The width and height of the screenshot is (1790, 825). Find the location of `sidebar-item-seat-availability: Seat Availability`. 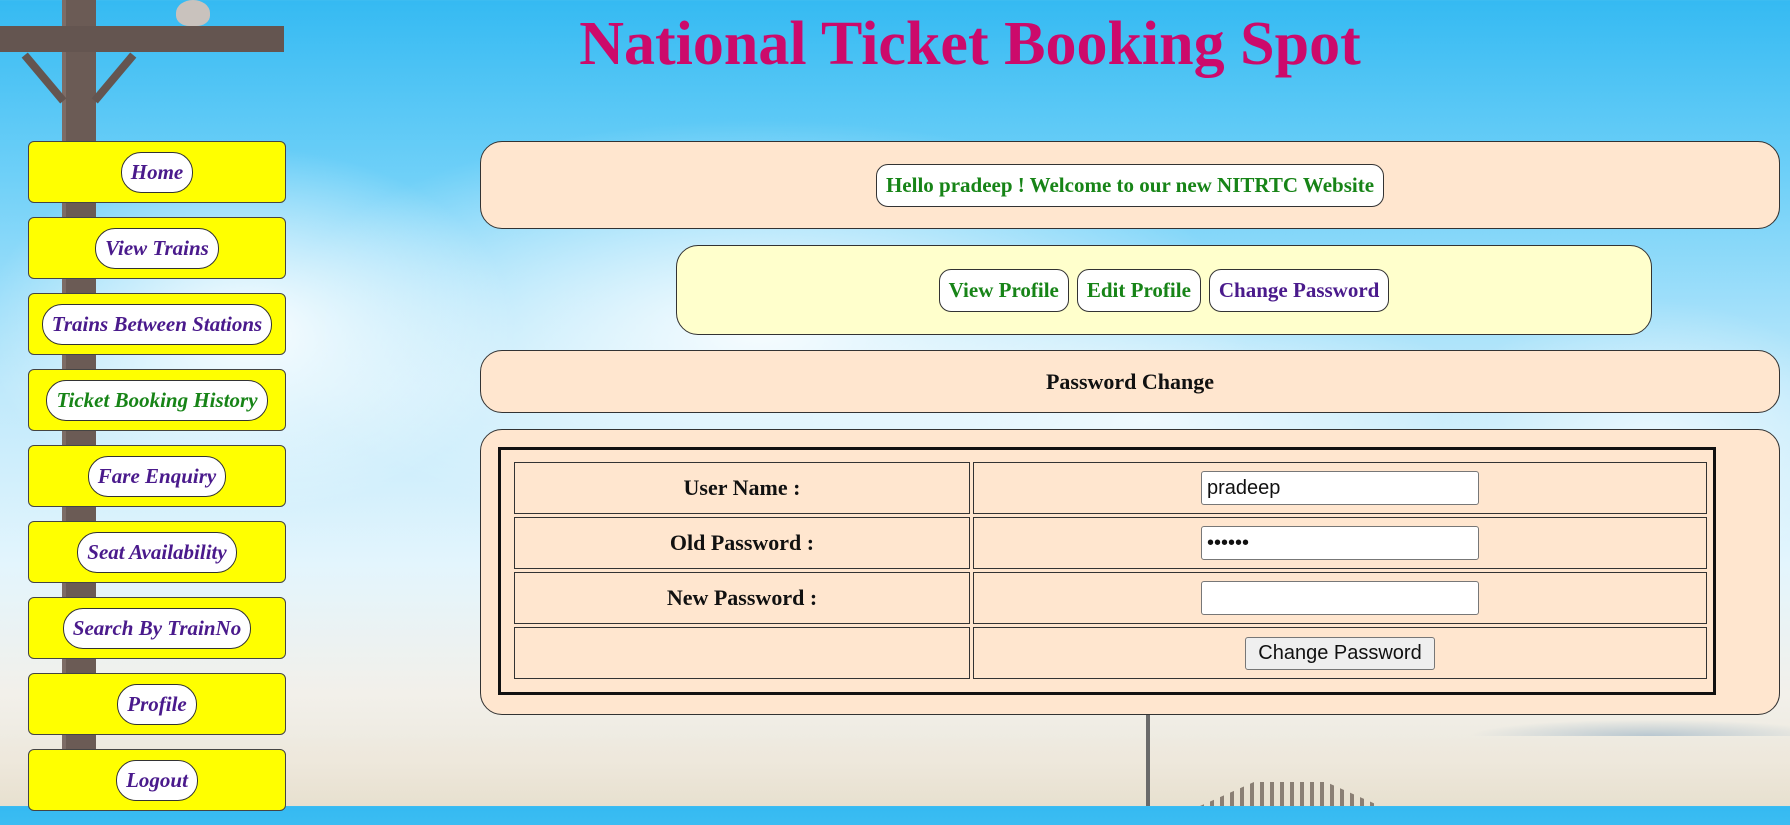

sidebar-item-seat-availability: Seat Availability is located at coordinates (157, 552).